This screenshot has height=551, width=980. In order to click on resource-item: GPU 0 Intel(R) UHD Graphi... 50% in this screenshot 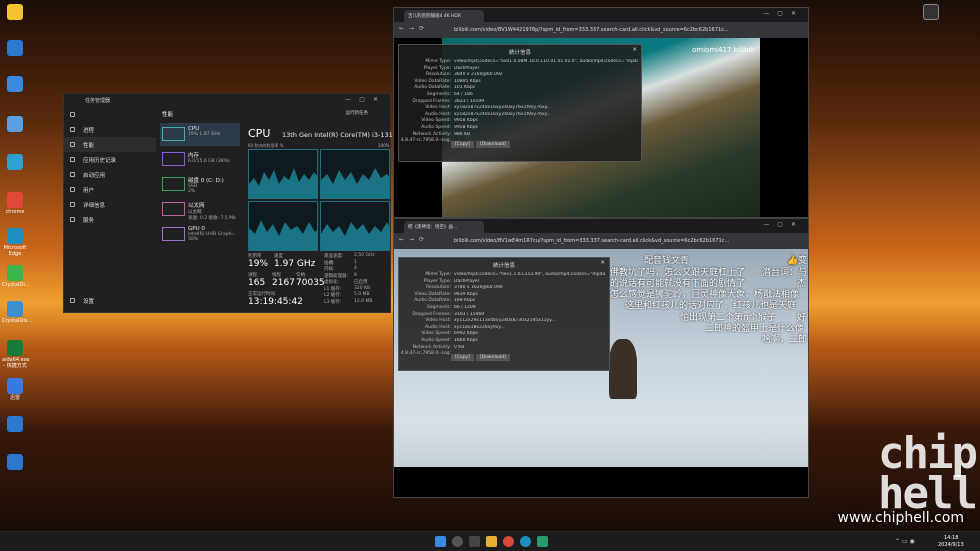, I will do `click(200, 234)`.